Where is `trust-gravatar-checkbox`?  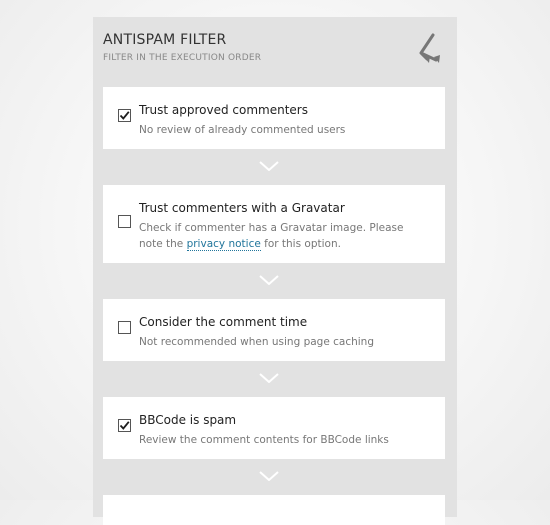 trust-gravatar-checkbox is located at coordinates (124, 221).